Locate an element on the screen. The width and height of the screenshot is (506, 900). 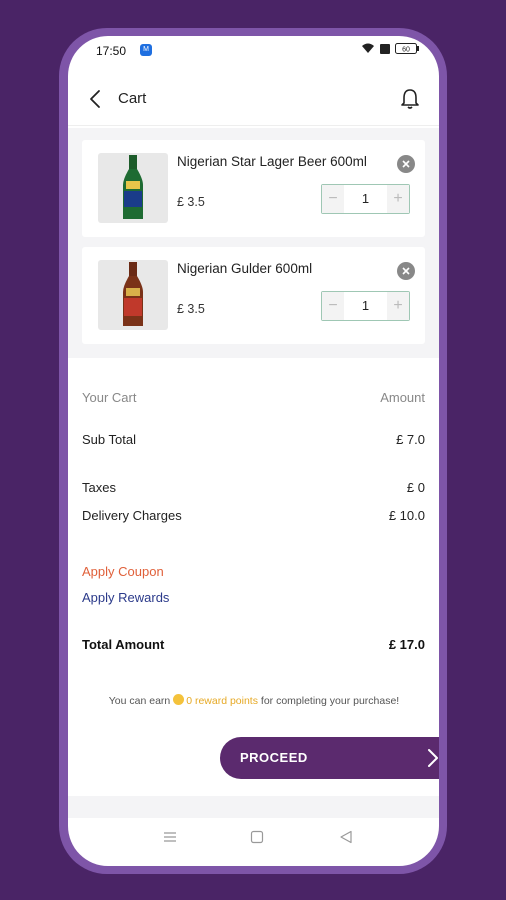
notification-badge: M is located at coordinates (146, 50).